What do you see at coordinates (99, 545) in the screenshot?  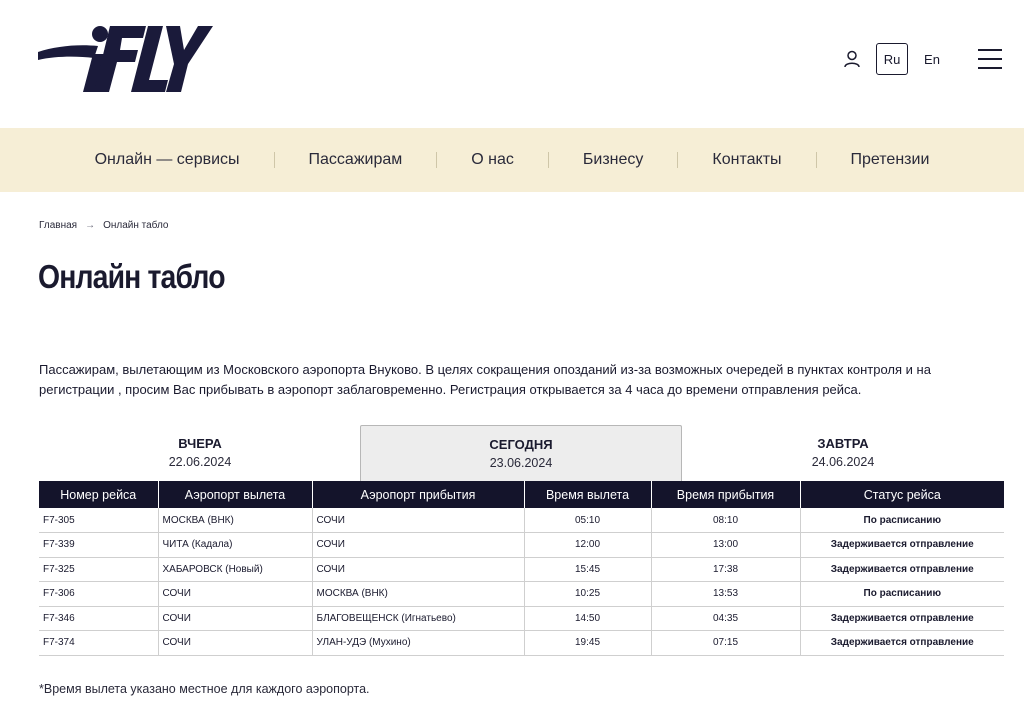 I see `flight-number: F7-339` at bounding box center [99, 545].